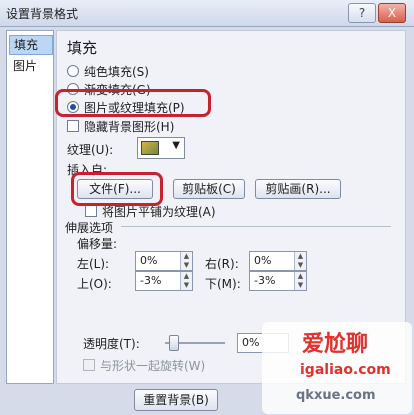  Describe the element at coordinates (176, 145) in the screenshot. I see `chevron-down-icon: ▼` at that location.